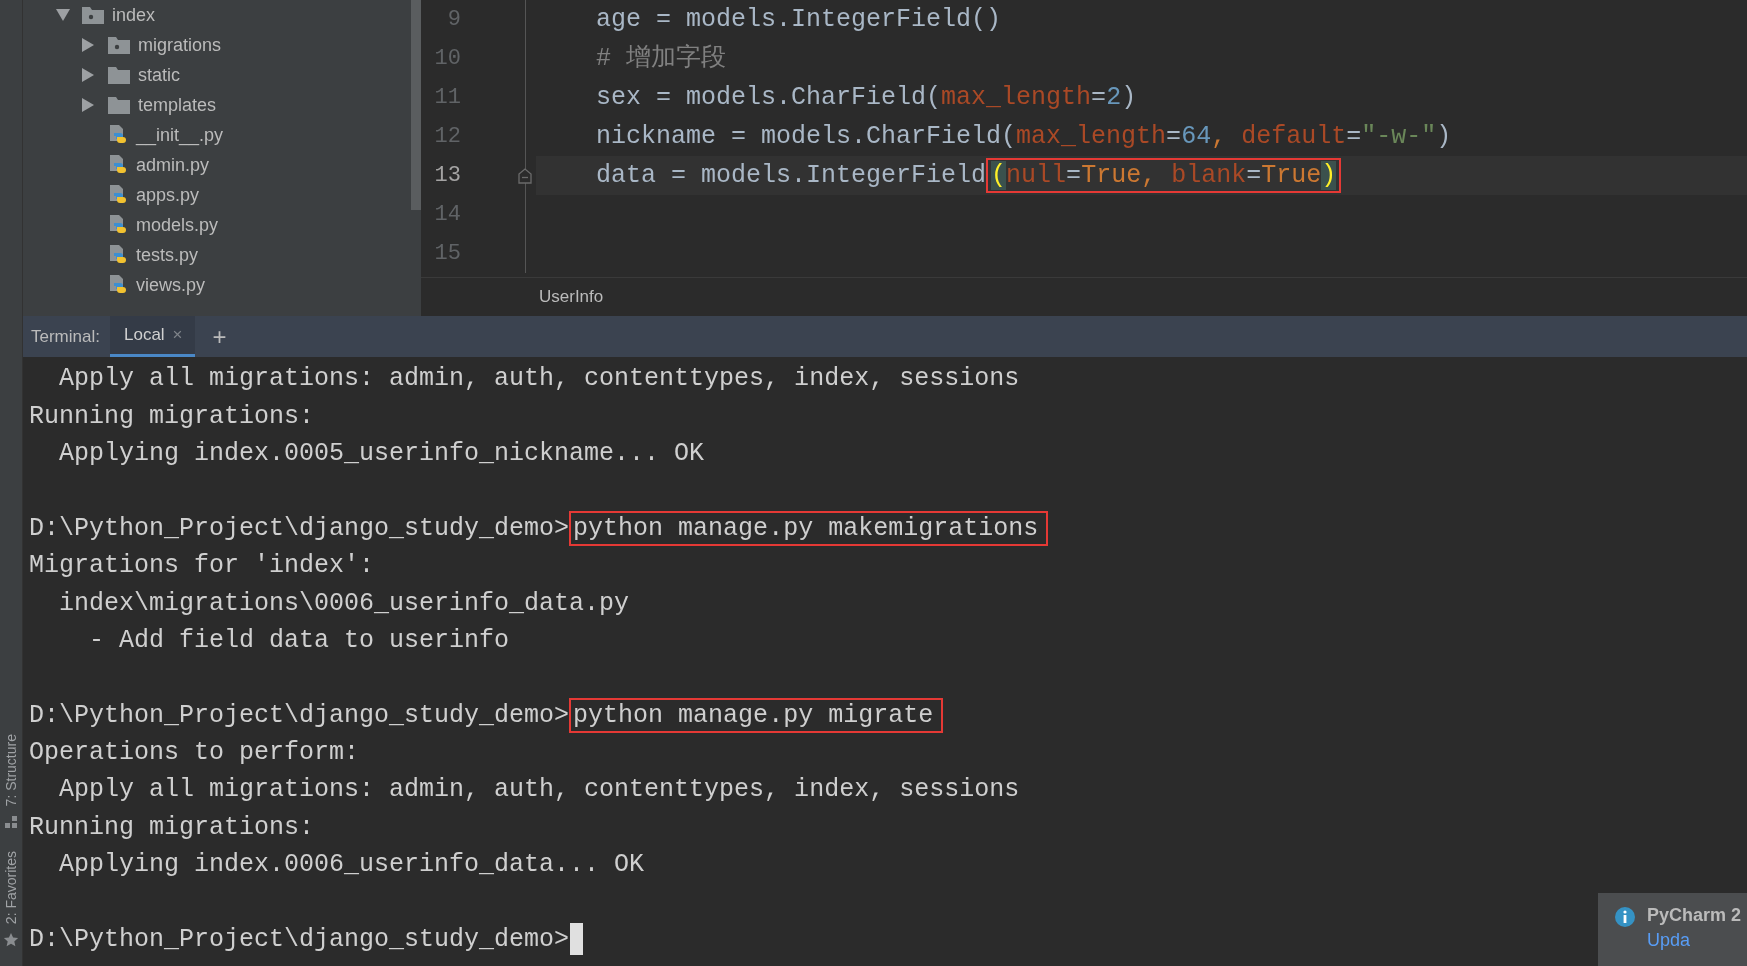 This screenshot has width=1747, height=966. I want to click on code-line: # 增加字段, so click(660, 59).